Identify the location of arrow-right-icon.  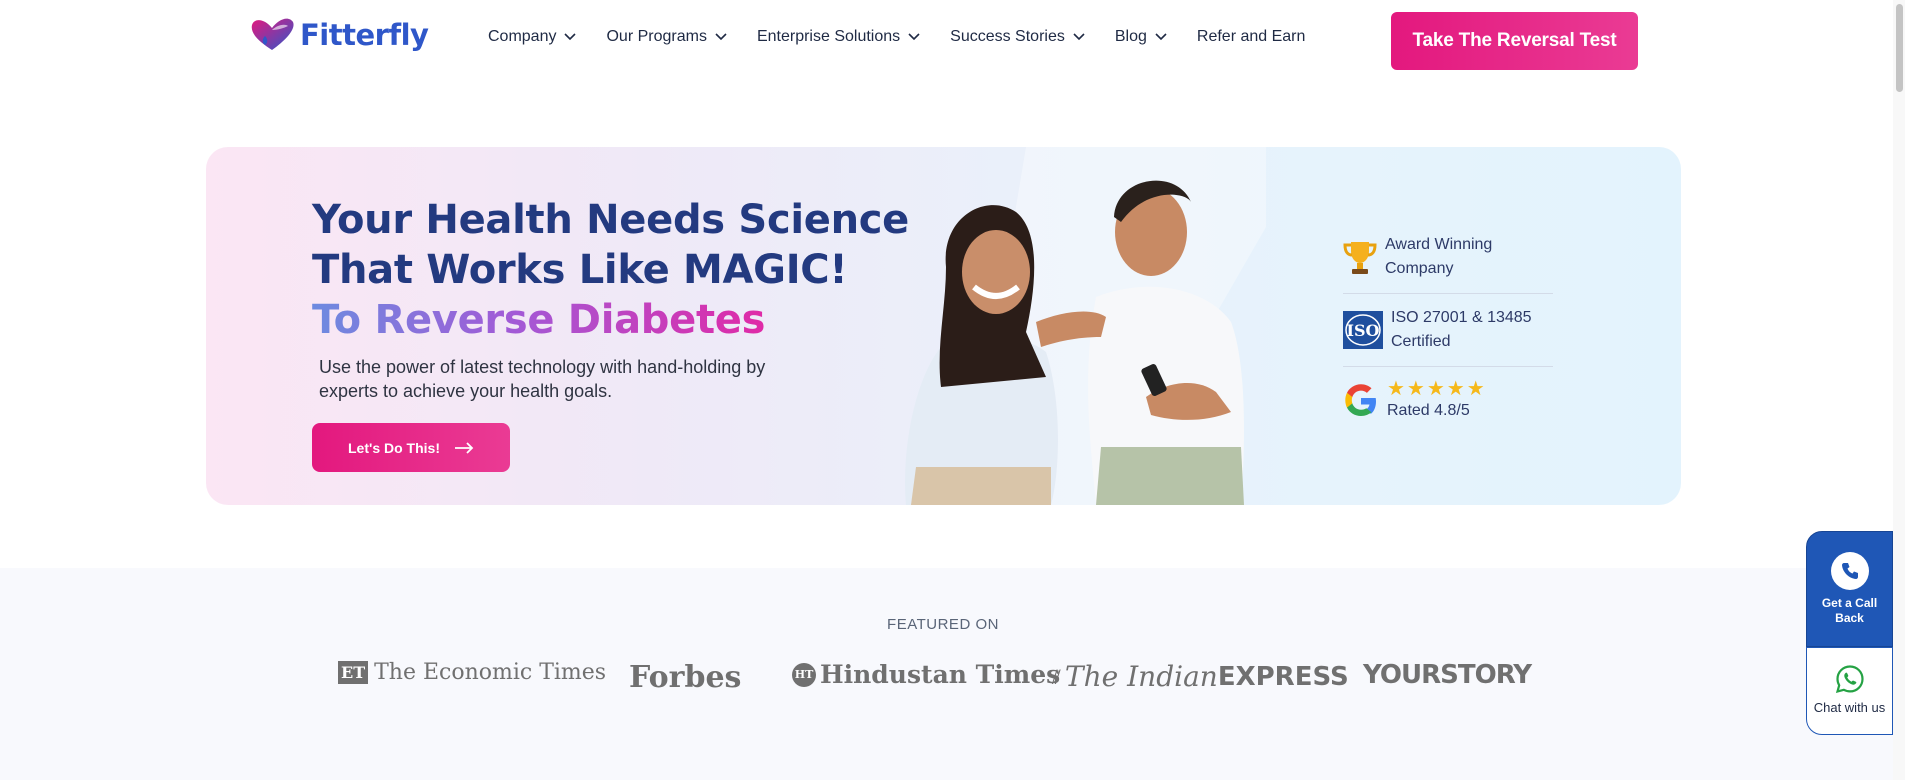
(464, 447).